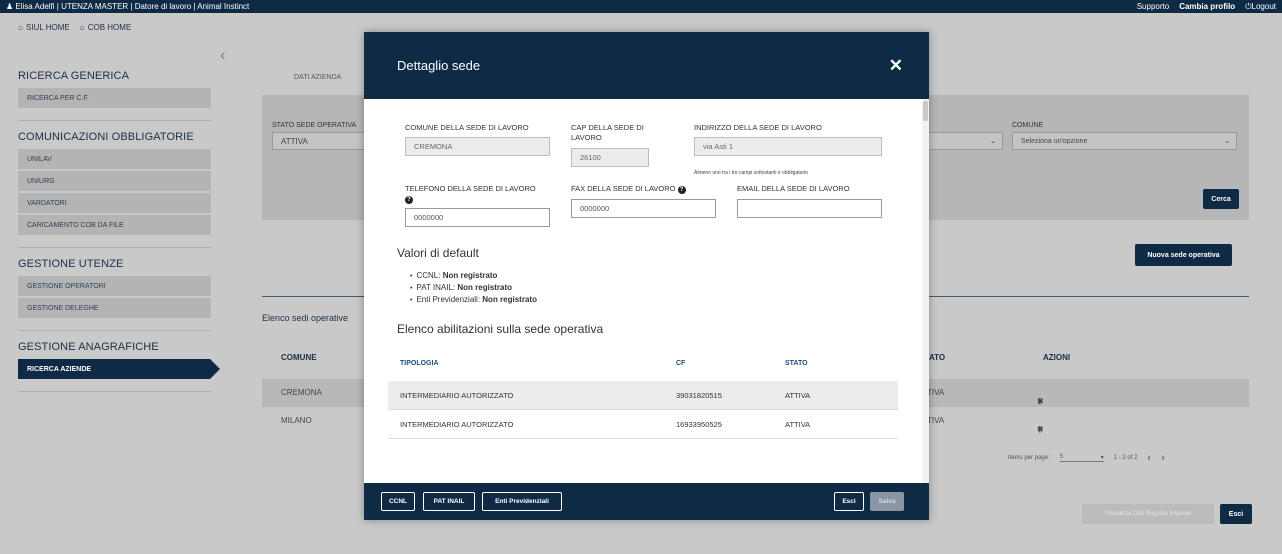 This screenshot has width=1282, height=554. I want to click on defaults-title: Valori di default, so click(438, 253).